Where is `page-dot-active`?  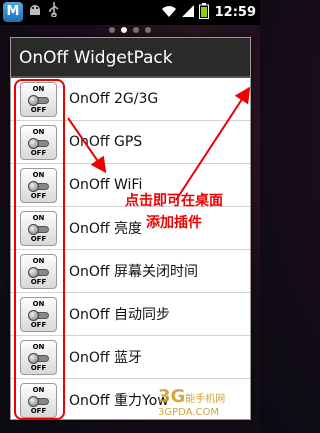 page-dot-active is located at coordinates (124, 30).